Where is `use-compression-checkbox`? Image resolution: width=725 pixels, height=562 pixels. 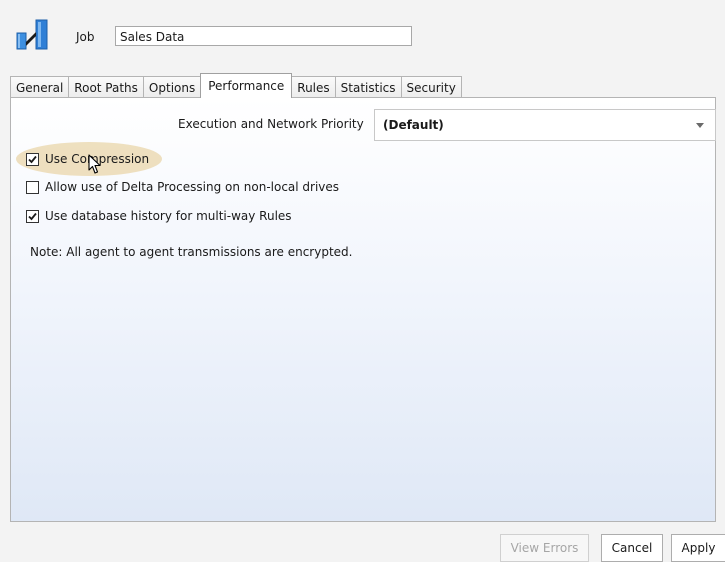
use-compression-checkbox is located at coordinates (32, 159).